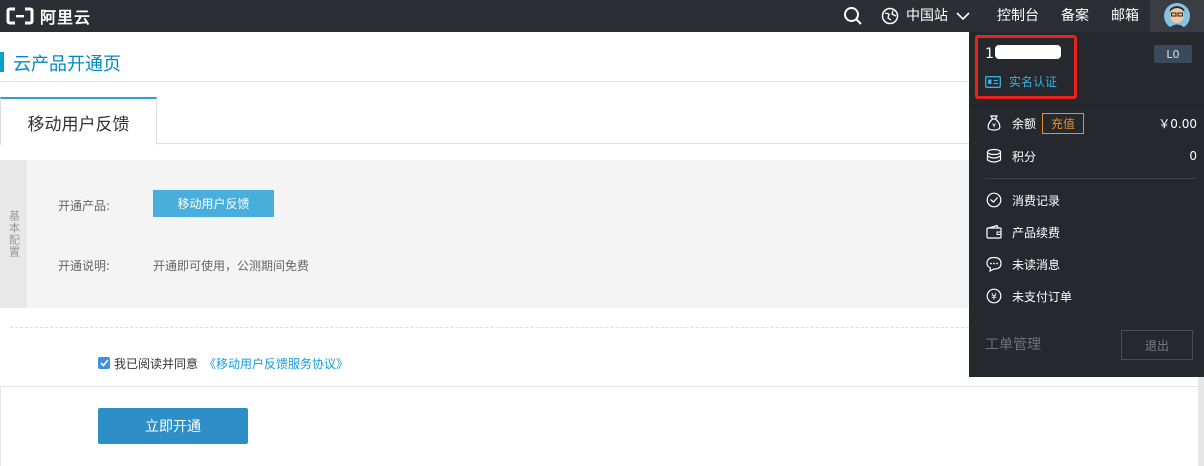 The image size is (1204, 466). I want to click on menu-label: 未读消息, so click(1036, 264).